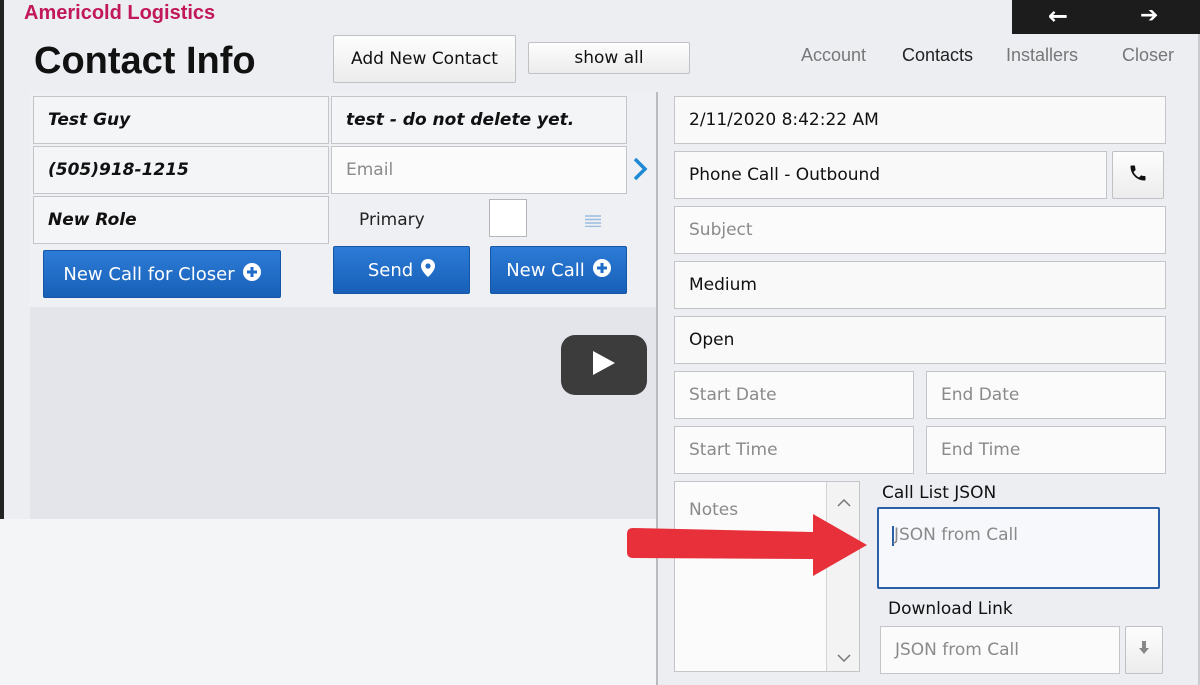 The image size is (1200, 685). What do you see at coordinates (328, 602) in the screenshot?
I see `lower-blank-area` at bounding box center [328, 602].